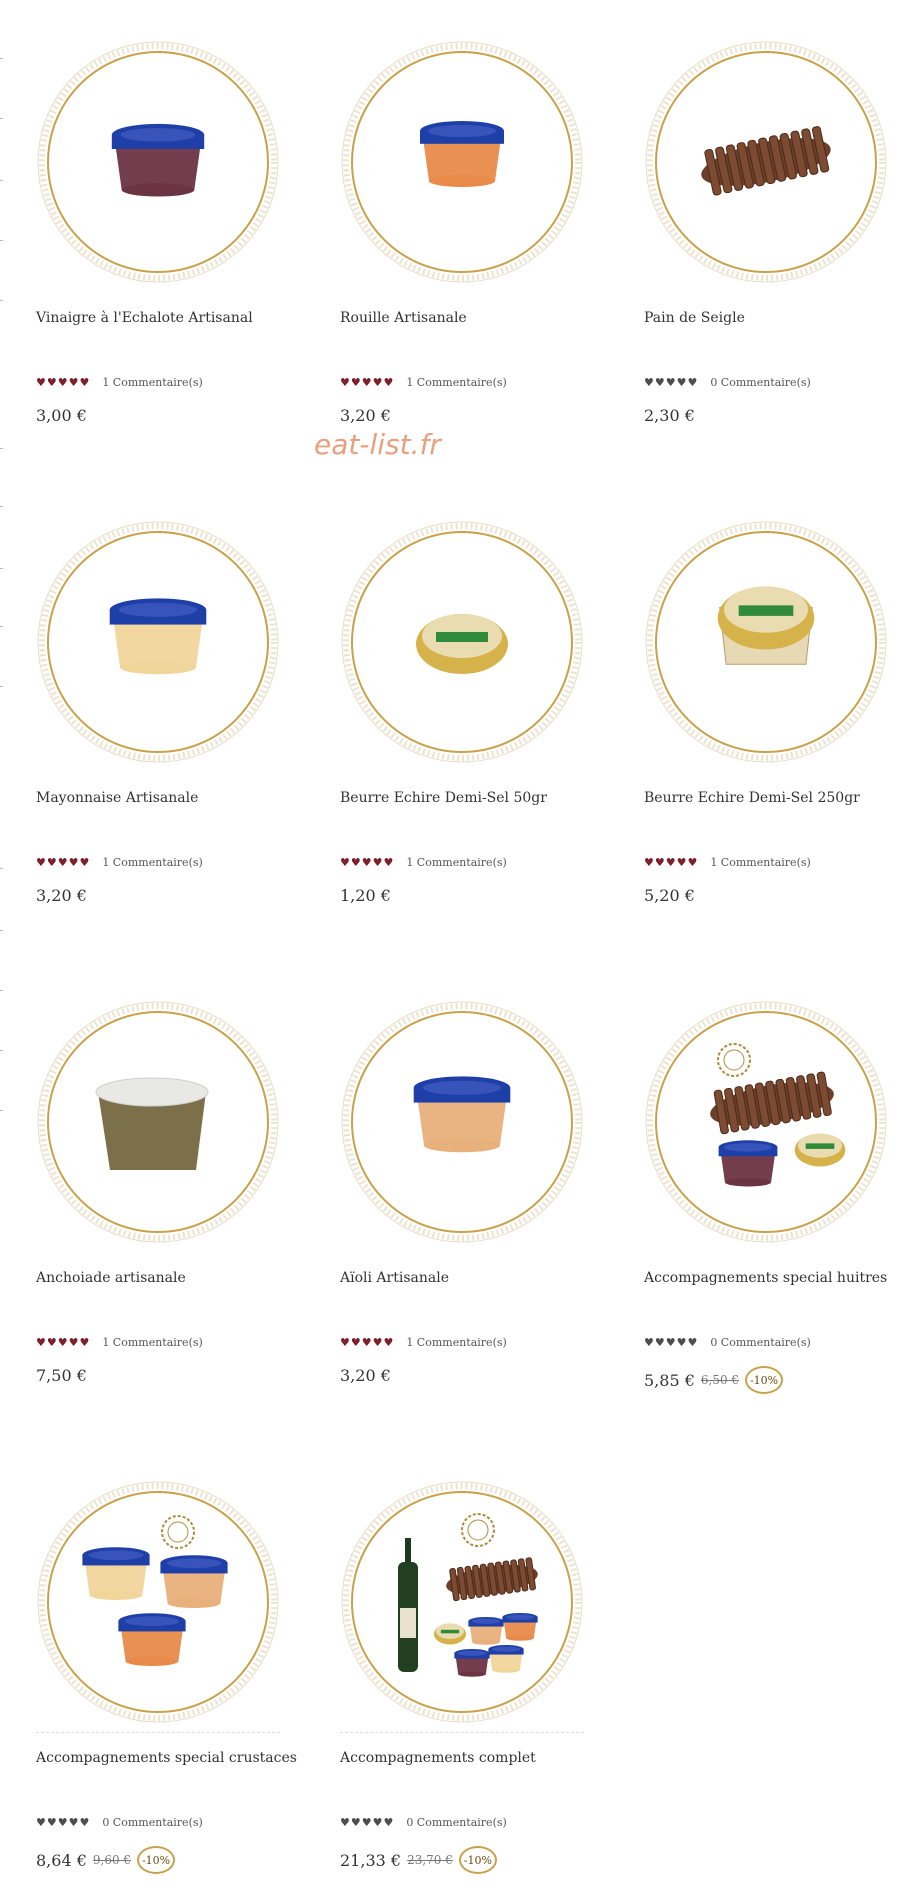 This screenshot has height=1900, width=924. I want to click on price-row: 7,50 €, so click(61, 1375).